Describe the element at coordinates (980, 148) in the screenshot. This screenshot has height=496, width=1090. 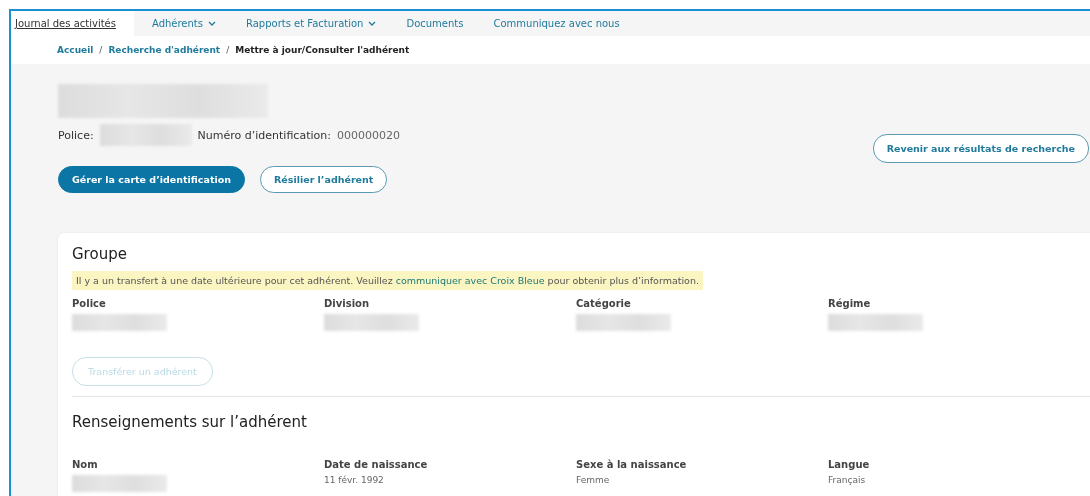
I see `back-button: Revenir aux résultats de recherche` at that location.